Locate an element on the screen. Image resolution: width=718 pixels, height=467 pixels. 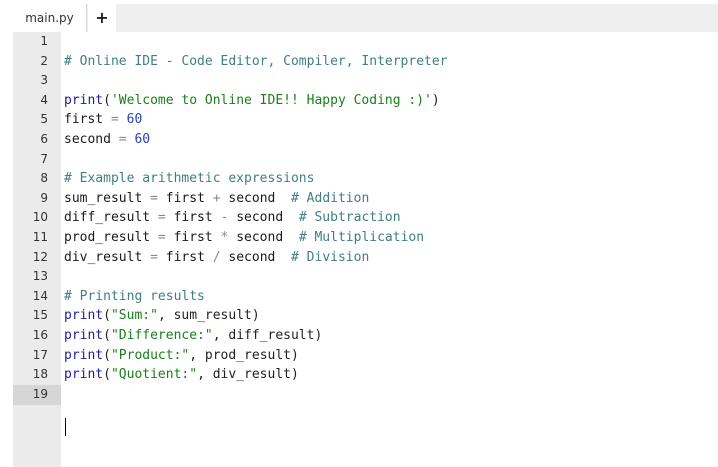
code-token: # Subtraction is located at coordinates (349, 217).